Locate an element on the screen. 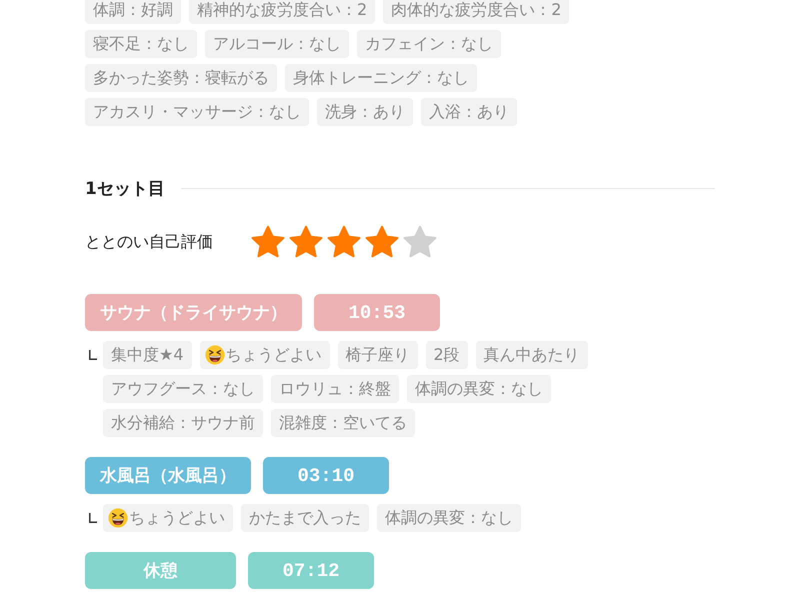 This screenshot has width=800, height=600. condition-tag: アカスリ・マッサージ：なし is located at coordinates (197, 112).